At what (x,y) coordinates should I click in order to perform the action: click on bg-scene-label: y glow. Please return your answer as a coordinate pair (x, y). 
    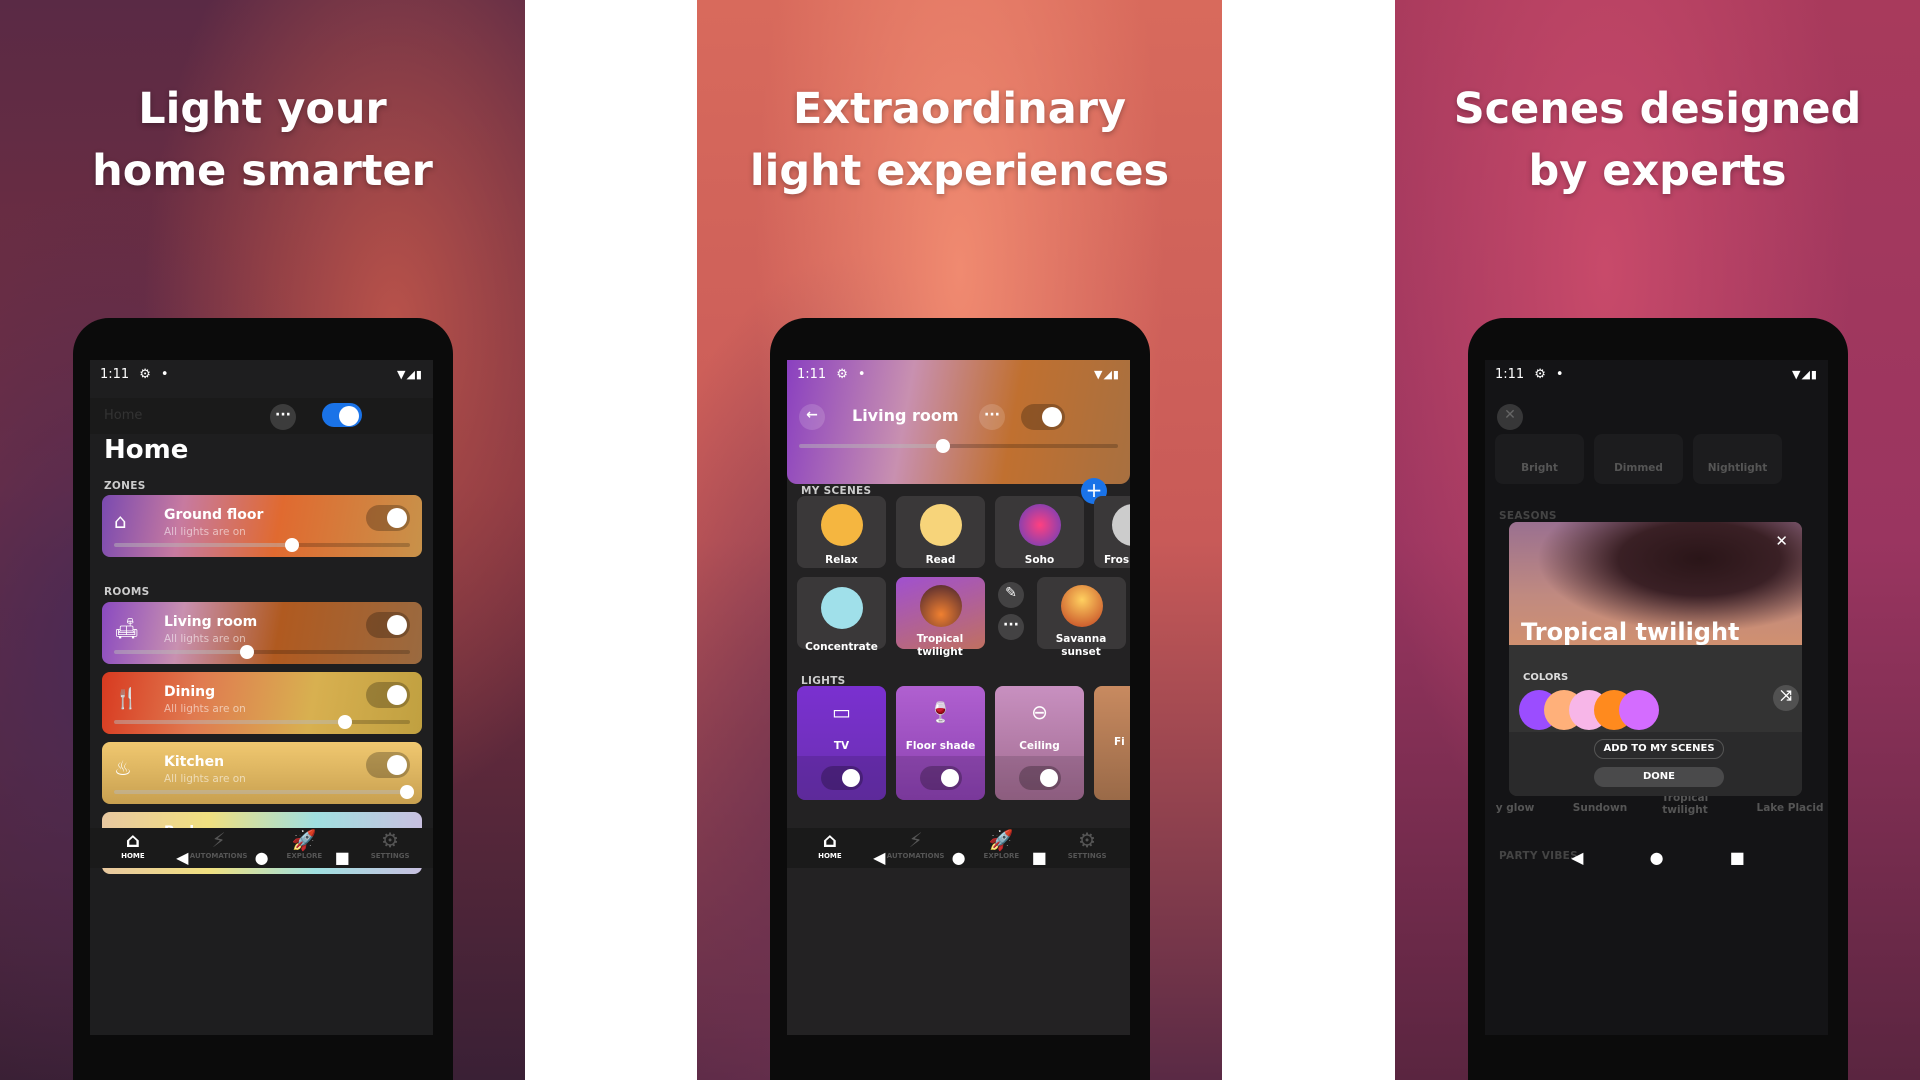
    Looking at the image, I should click on (1515, 808).